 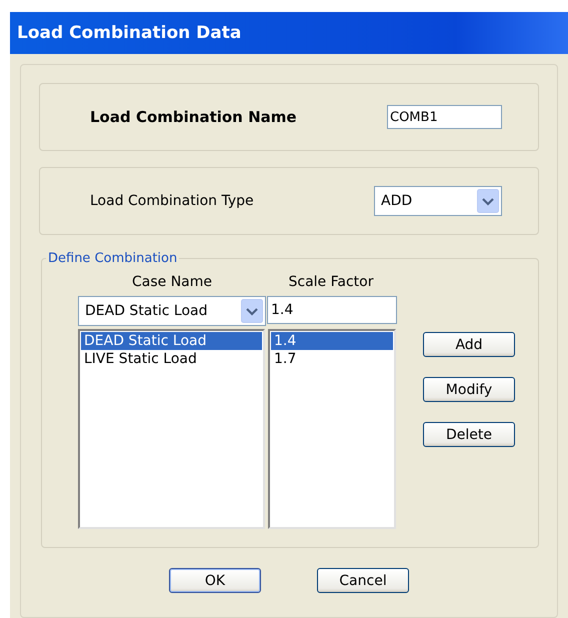 I want to click on action-button: Modify, so click(x=469, y=389).